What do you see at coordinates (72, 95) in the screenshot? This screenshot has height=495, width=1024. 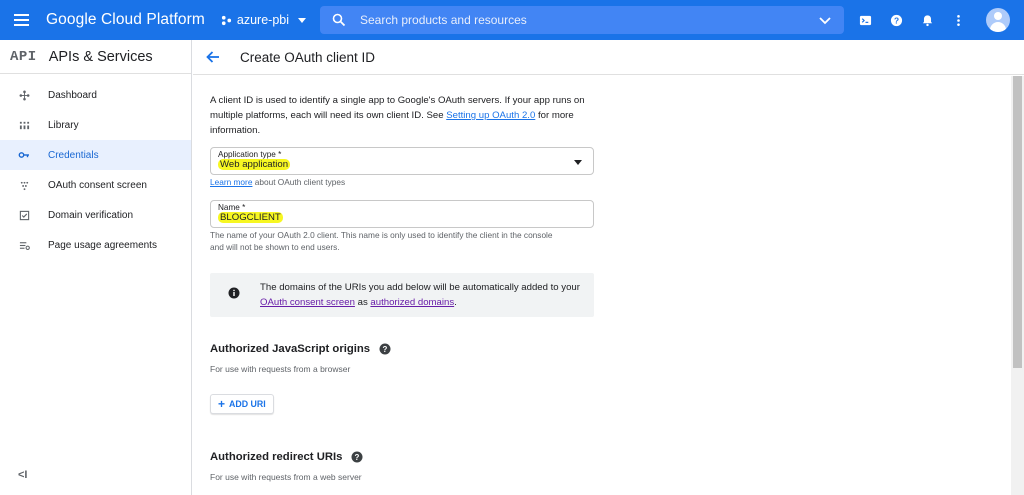 I see `sidebar-item-label: Dashboard` at bounding box center [72, 95].